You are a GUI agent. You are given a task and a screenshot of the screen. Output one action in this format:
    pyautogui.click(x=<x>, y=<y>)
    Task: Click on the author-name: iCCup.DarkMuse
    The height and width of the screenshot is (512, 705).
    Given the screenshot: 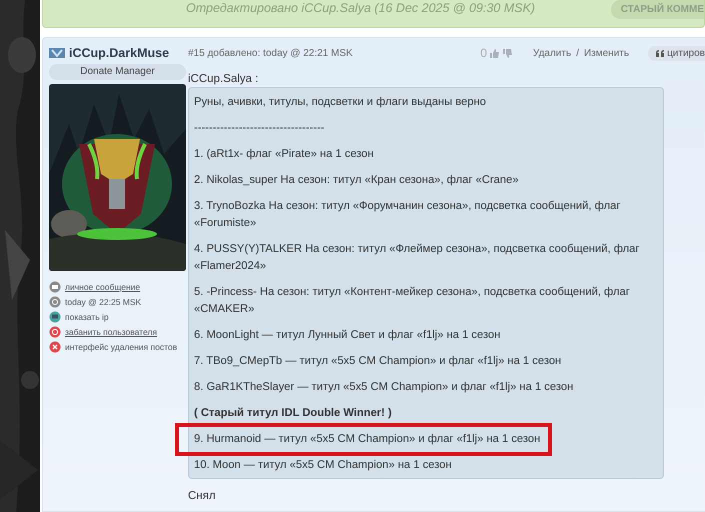 What is the action you would take?
    pyautogui.click(x=119, y=53)
    